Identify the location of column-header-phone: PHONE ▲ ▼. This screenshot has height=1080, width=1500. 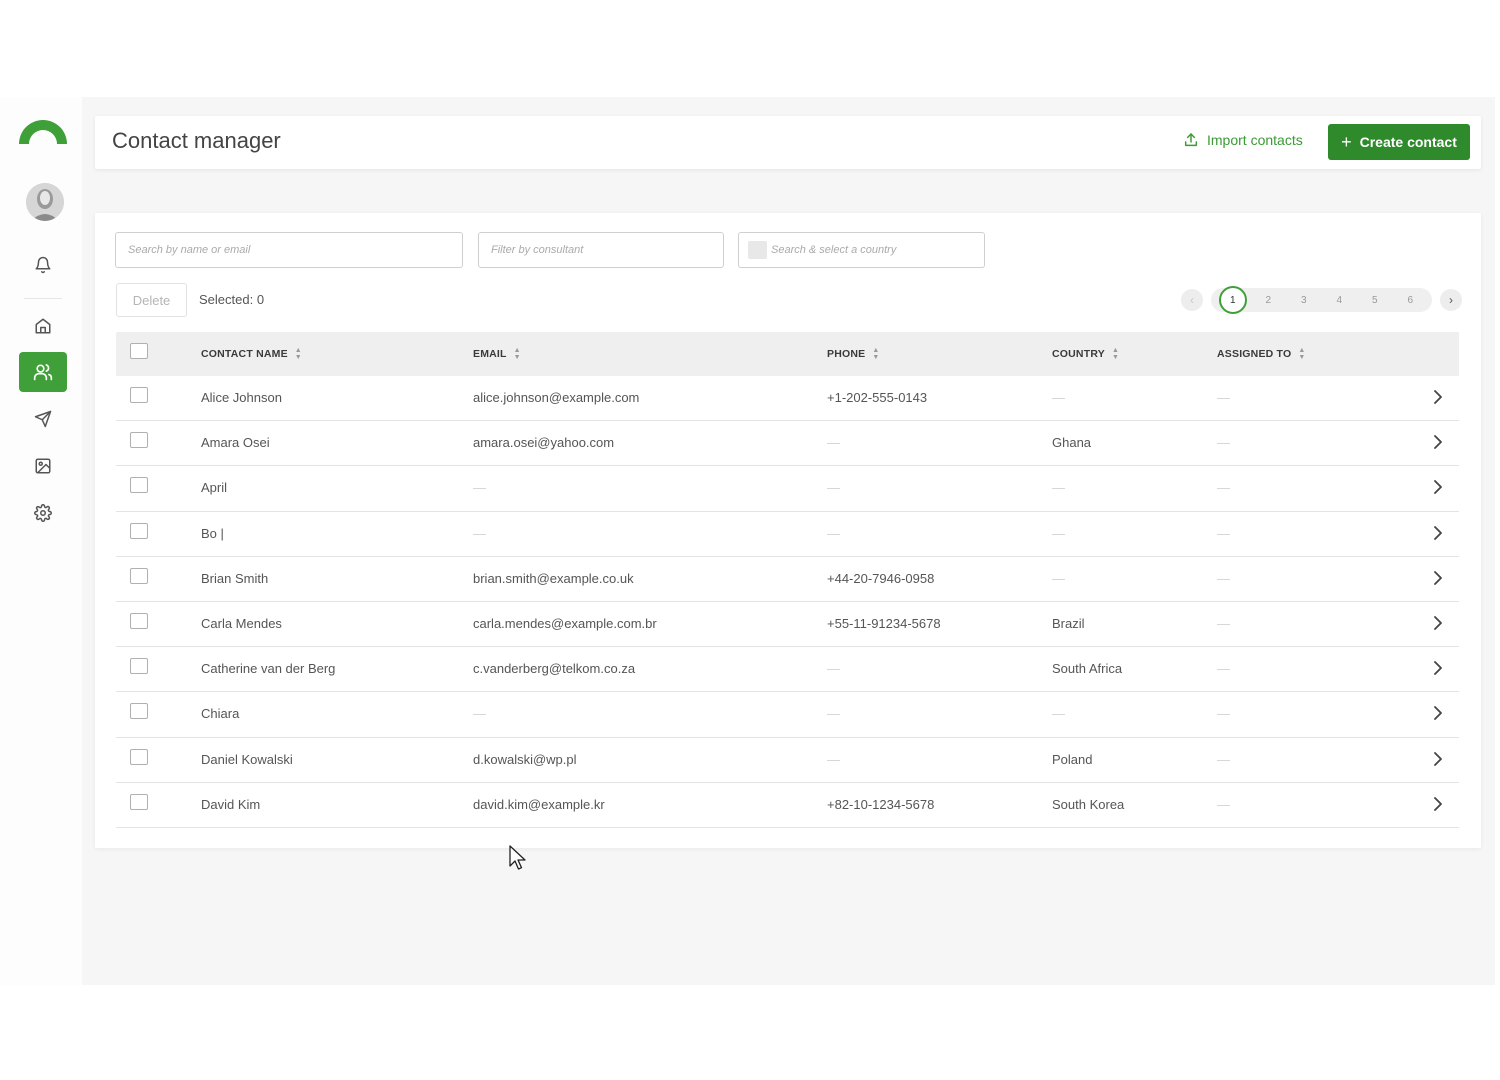
(853, 354).